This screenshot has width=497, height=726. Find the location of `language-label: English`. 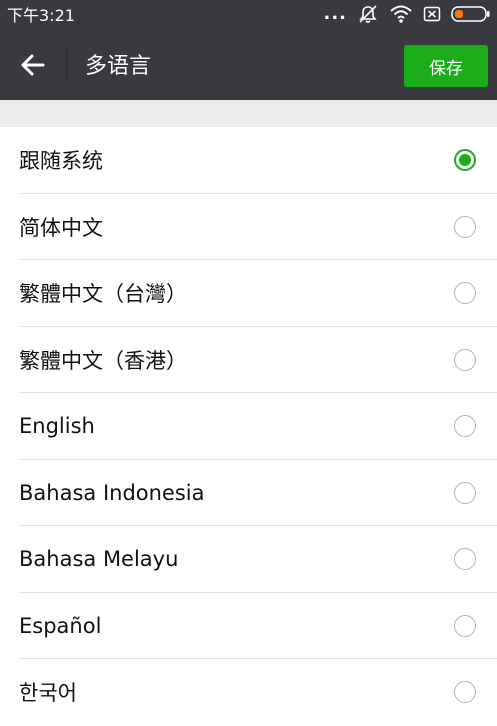

language-label: English is located at coordinates (57, 426).